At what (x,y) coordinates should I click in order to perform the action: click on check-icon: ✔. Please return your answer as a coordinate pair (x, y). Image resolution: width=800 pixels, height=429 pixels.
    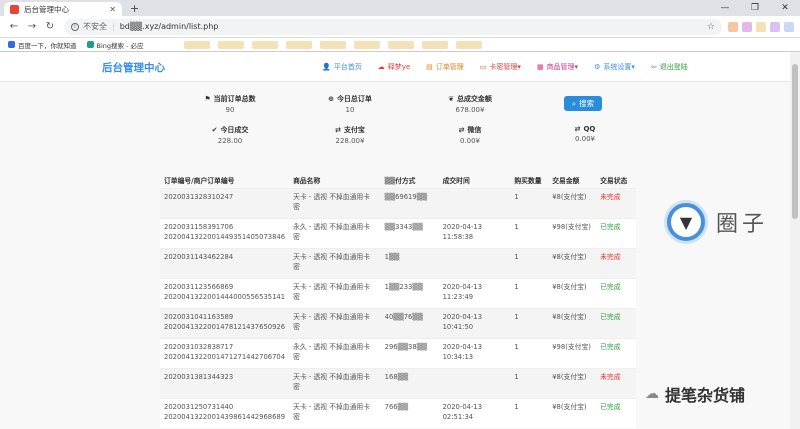
    Looking at the image, I should click on (214, 130).